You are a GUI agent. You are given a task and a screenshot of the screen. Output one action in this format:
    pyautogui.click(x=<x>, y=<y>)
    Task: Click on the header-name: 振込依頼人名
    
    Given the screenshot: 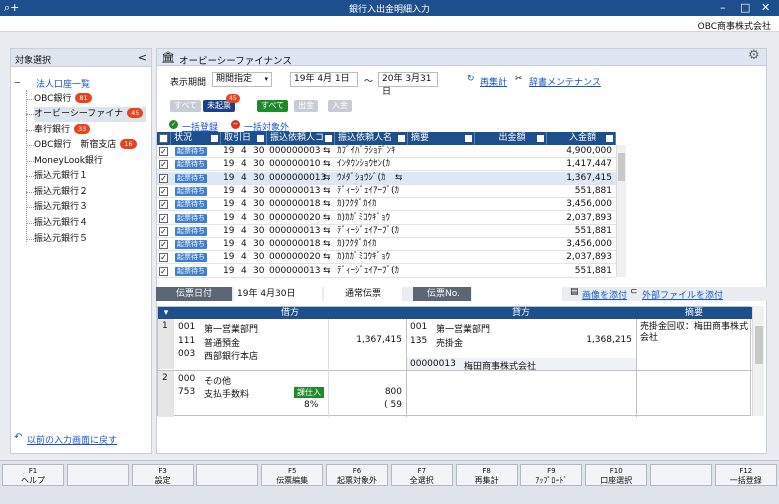 What is the action you would take?
    pyautogui.click(x=371, y=138)
    